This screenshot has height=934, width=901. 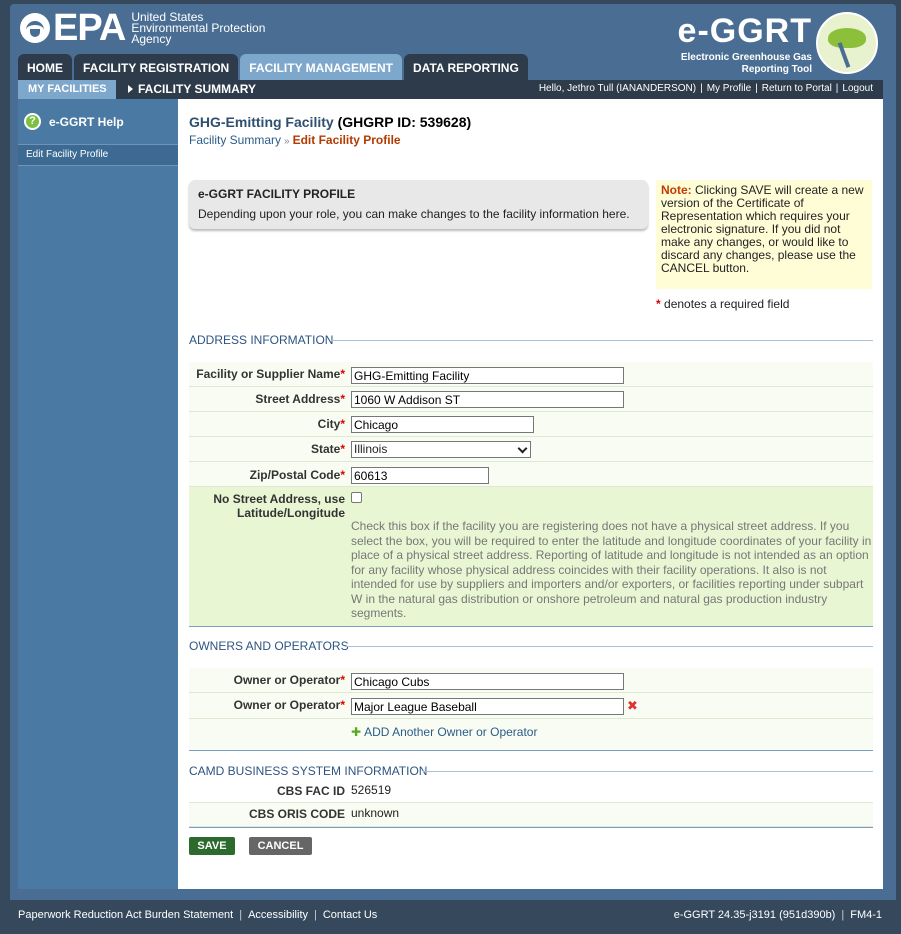 I want to click on question-icon: ?, so click(x=32, y=121).